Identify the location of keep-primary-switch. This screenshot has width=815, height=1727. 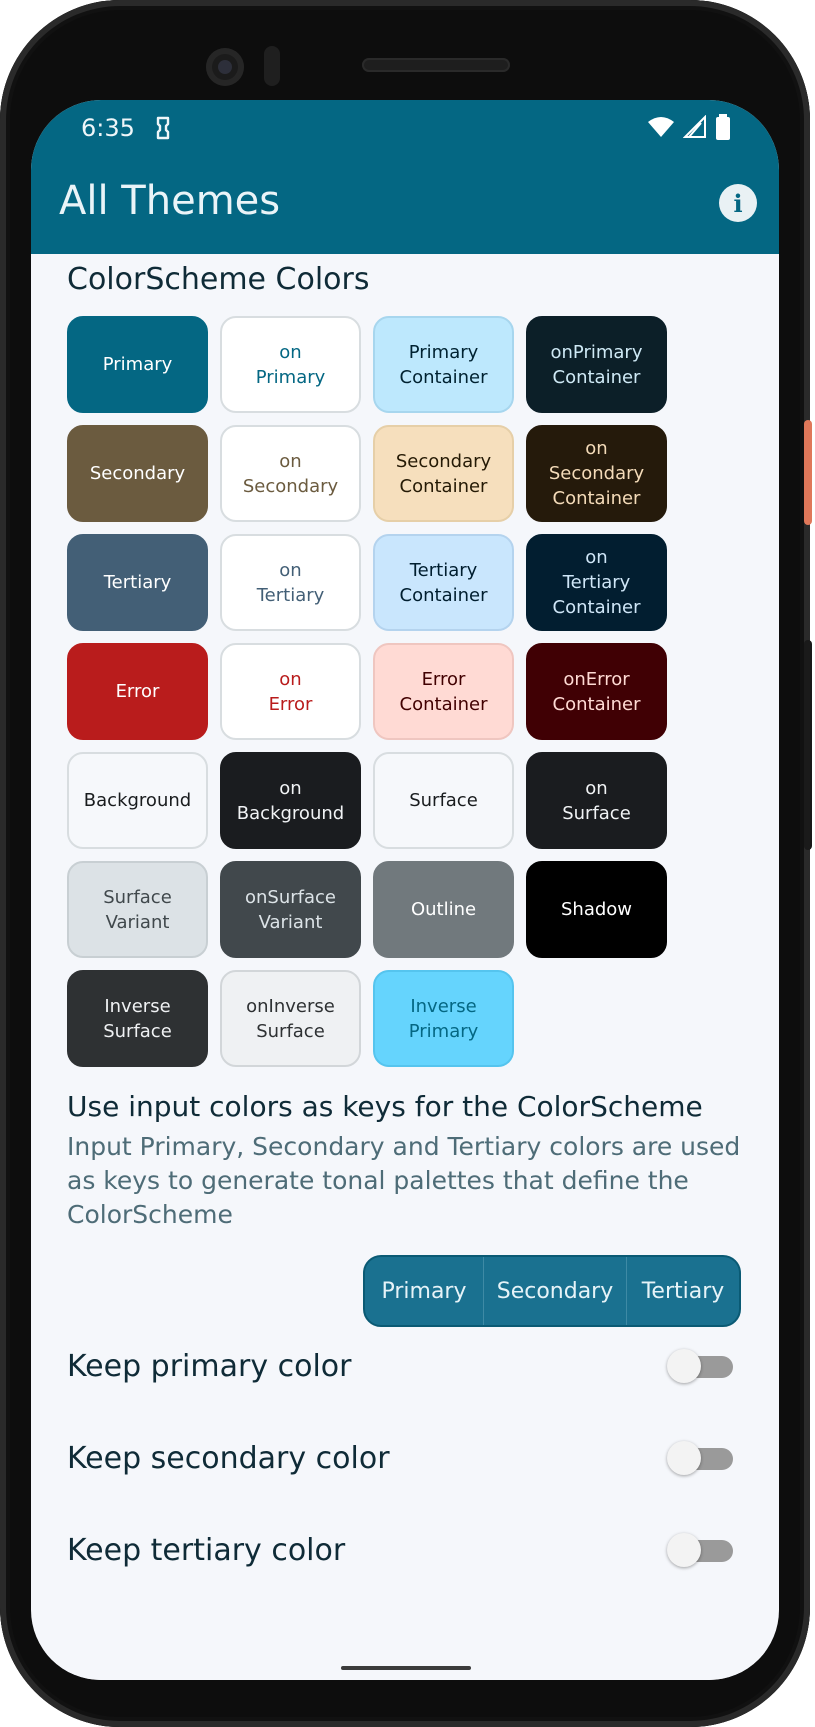
(700, 1366).